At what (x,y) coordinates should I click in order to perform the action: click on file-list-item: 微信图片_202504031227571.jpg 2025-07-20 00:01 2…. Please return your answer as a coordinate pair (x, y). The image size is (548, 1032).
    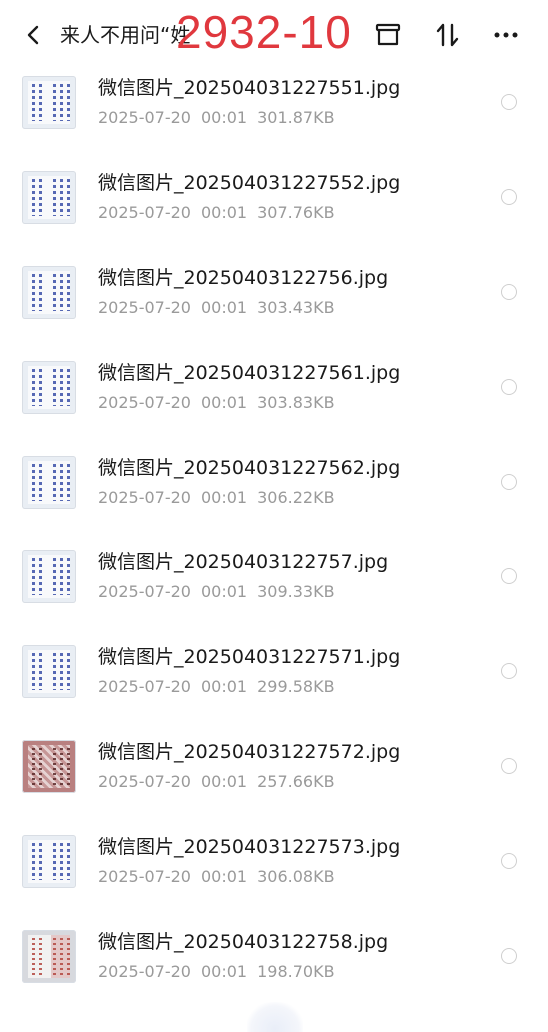
    Looking at the image, I should click on (274, 684).